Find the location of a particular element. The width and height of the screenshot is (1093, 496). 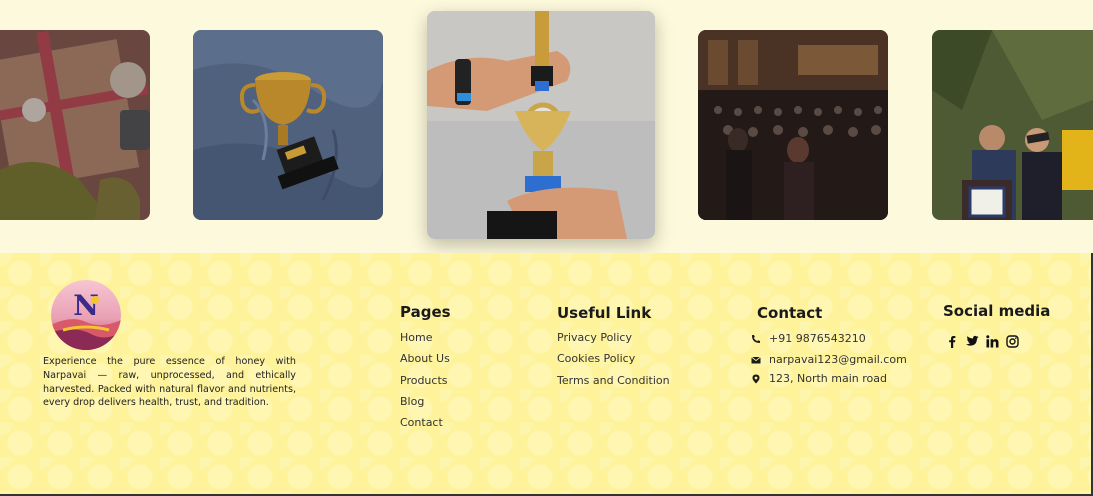

contact-email-text: narpavai123@gmail.com is located at coordinates (838, 359).